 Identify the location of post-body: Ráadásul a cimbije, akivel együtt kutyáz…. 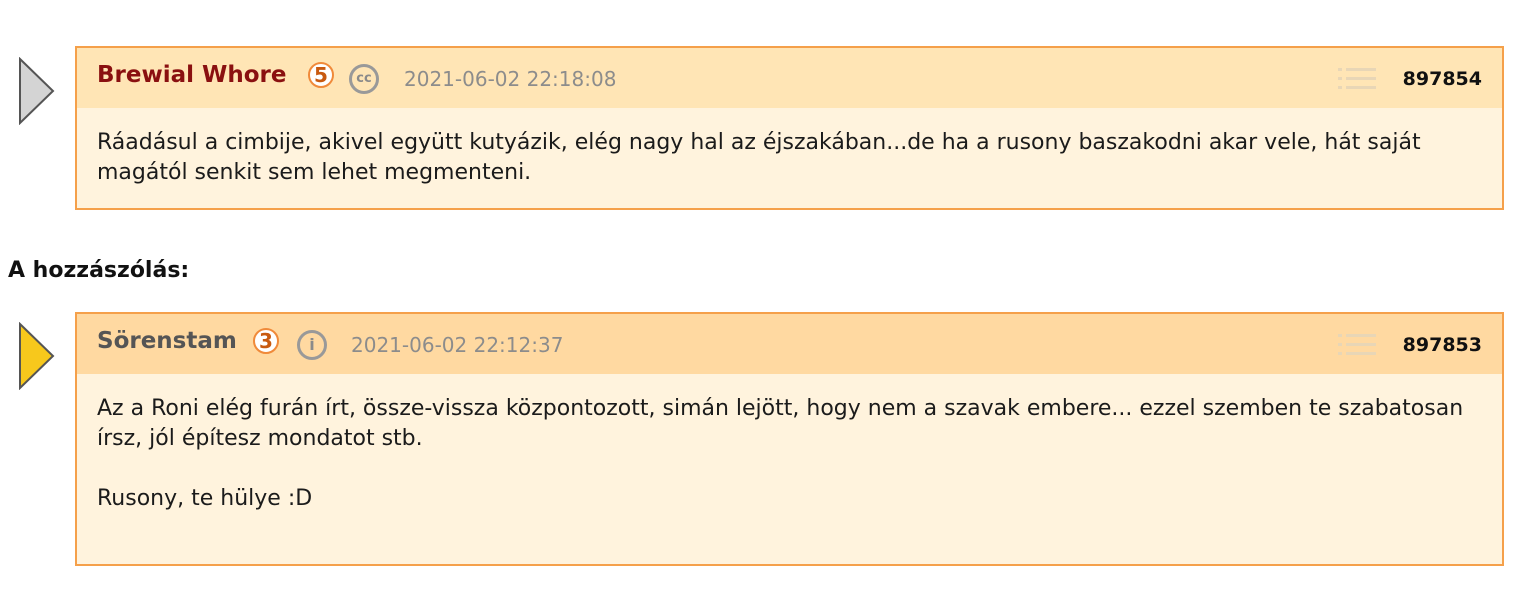
(789, 148).